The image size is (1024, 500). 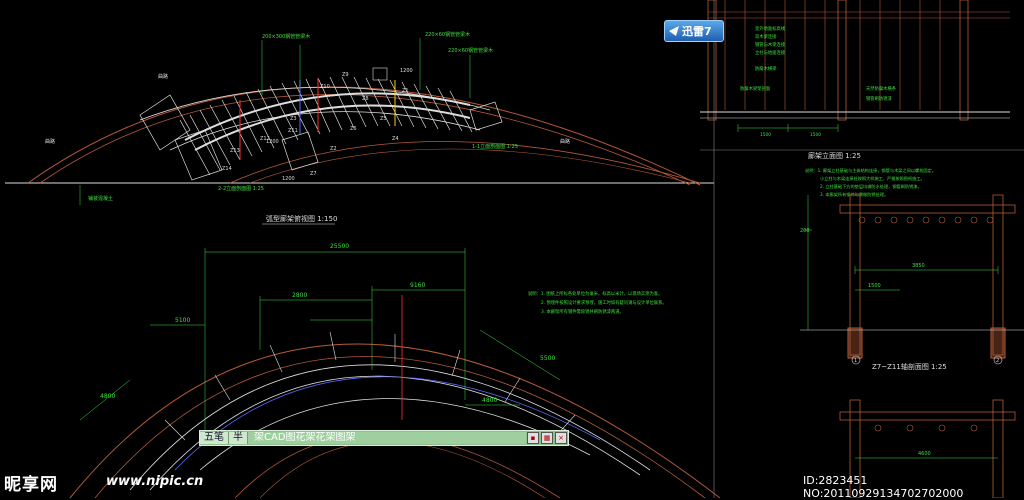 I want to click on label-kerb-right: 曲路, so click(x=565, y=141).